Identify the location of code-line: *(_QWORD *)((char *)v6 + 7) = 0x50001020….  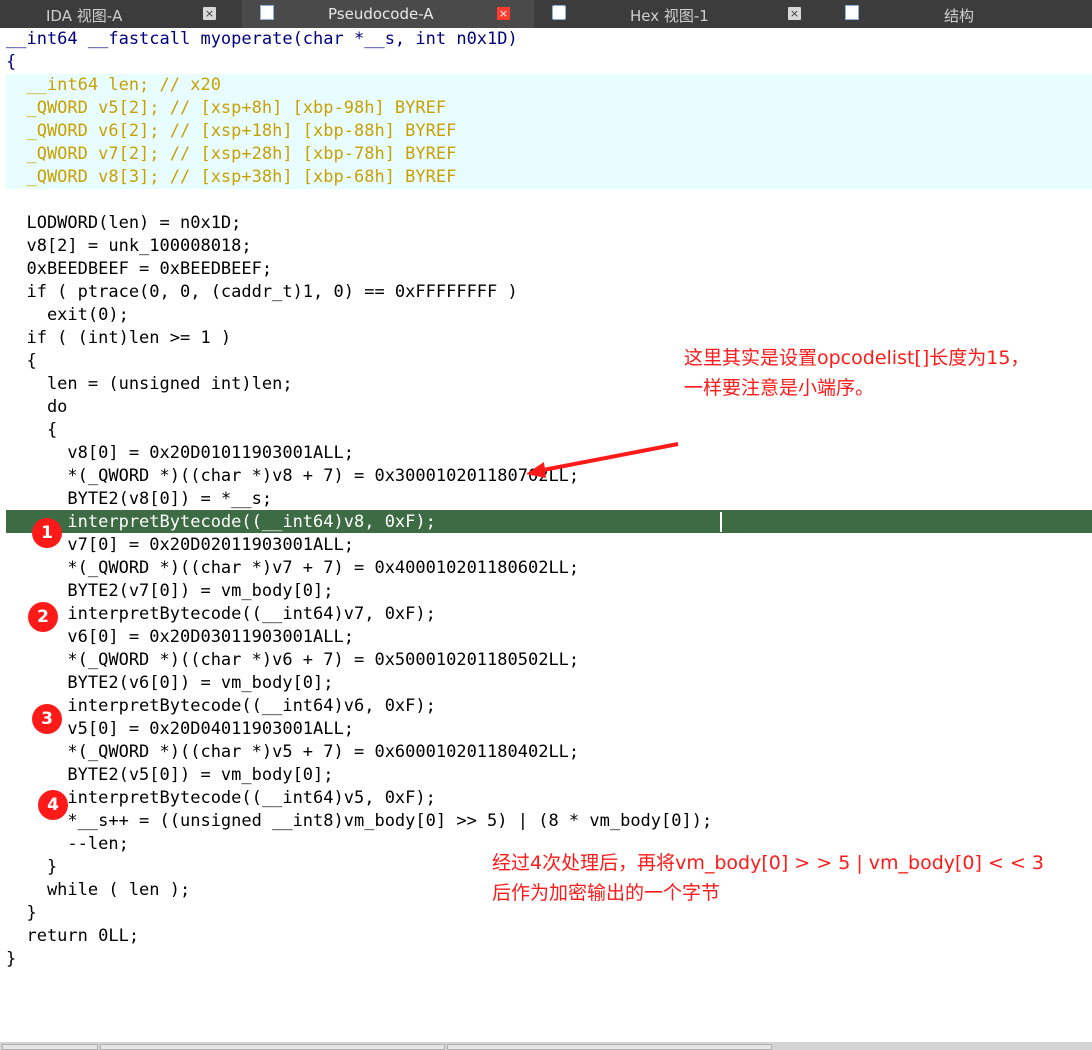
(546, 660).